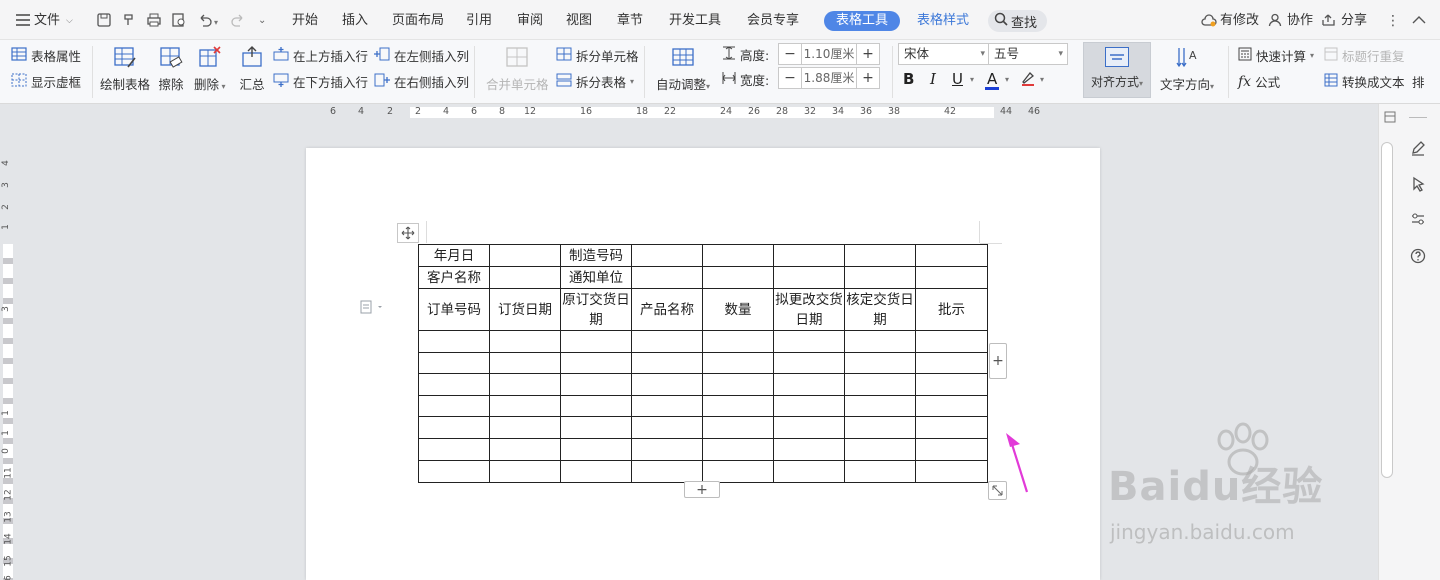  I want to click on column-width-value: 1.88厘米, so click(829, 78).